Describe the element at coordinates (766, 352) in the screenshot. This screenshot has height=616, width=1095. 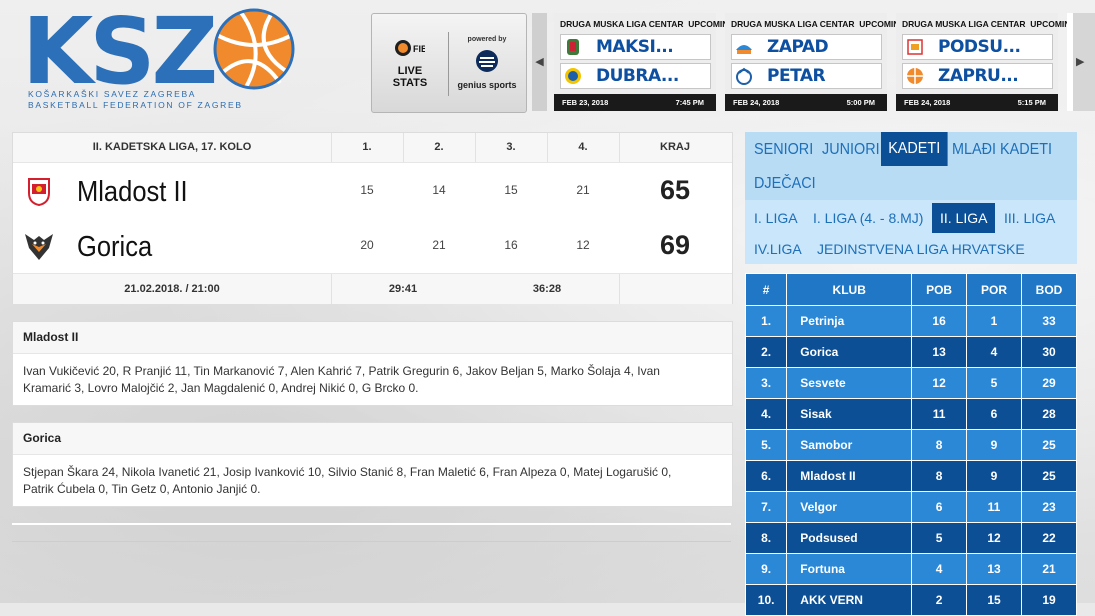
I see `rank: 2.` at that location.